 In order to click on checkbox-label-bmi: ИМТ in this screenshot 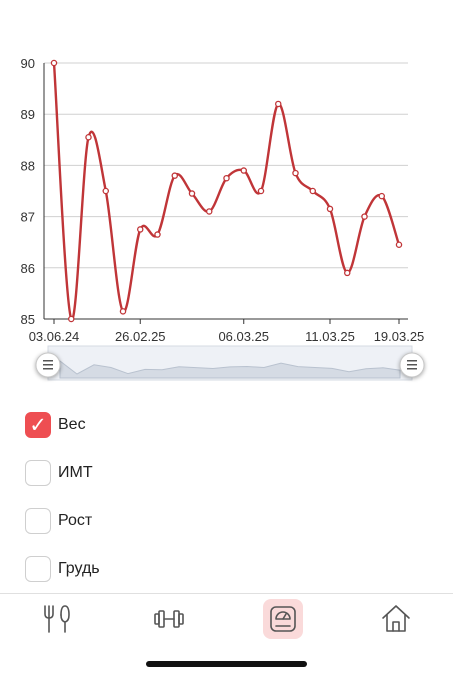, I will do `click(75, 472)`.